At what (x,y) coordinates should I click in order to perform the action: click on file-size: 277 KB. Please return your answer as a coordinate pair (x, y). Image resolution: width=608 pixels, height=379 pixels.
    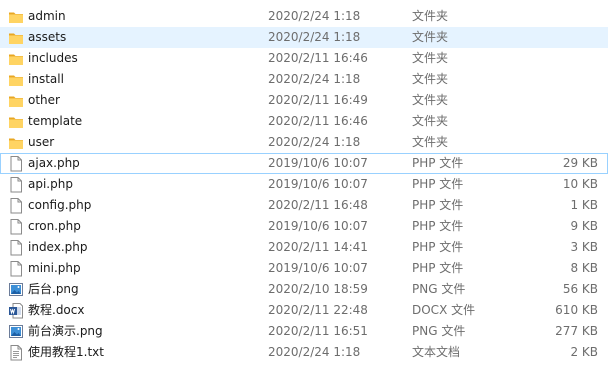
    Looking at the image, I should click on (576, 331).